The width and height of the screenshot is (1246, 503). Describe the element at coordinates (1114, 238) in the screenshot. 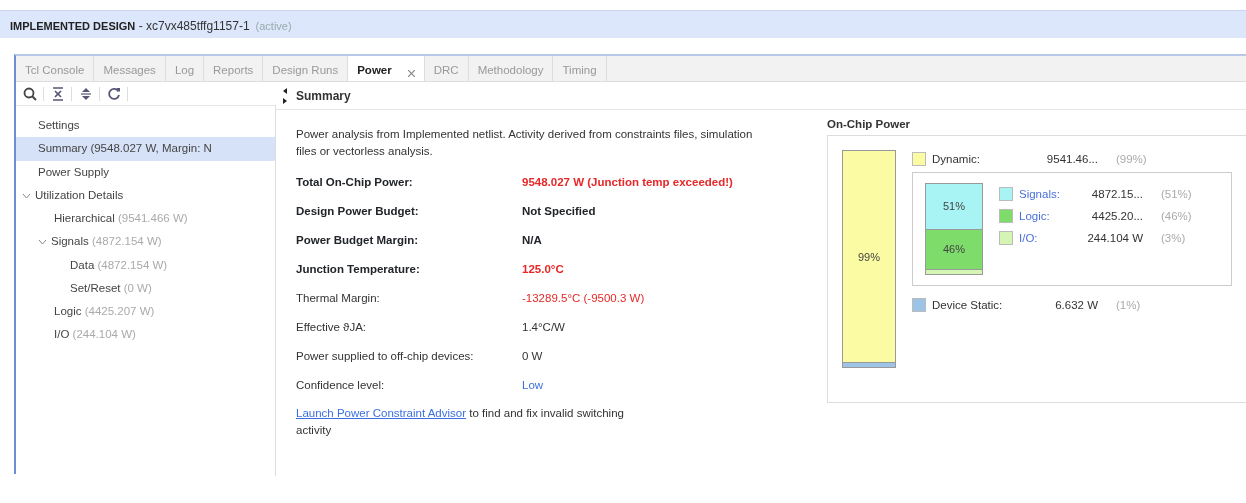

I see `legend-value: 244.104 W` at that location.